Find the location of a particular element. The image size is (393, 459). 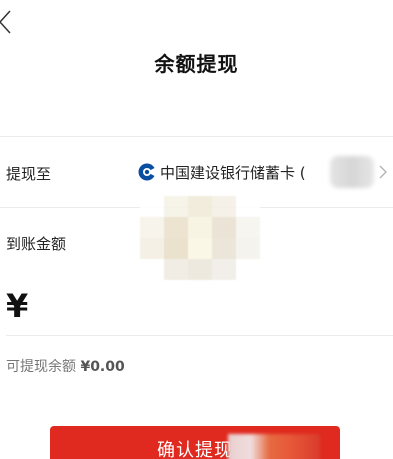

available-balance: 可提现余额 ¥0.00 is located at coordinates (65, 366).